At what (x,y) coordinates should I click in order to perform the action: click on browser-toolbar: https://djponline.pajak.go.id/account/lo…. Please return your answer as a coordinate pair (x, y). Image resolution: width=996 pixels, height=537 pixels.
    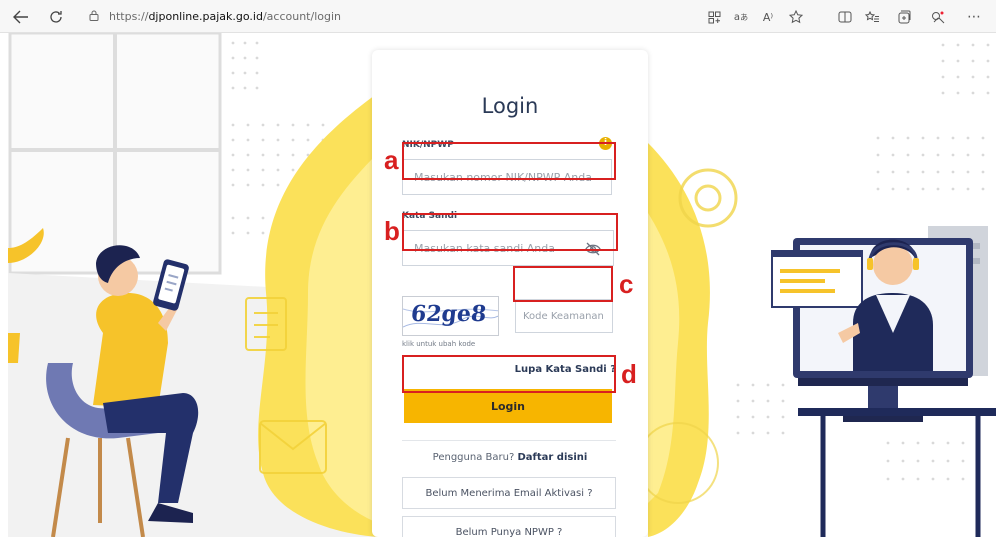
    Looking at the image, I should click on (498, 16).